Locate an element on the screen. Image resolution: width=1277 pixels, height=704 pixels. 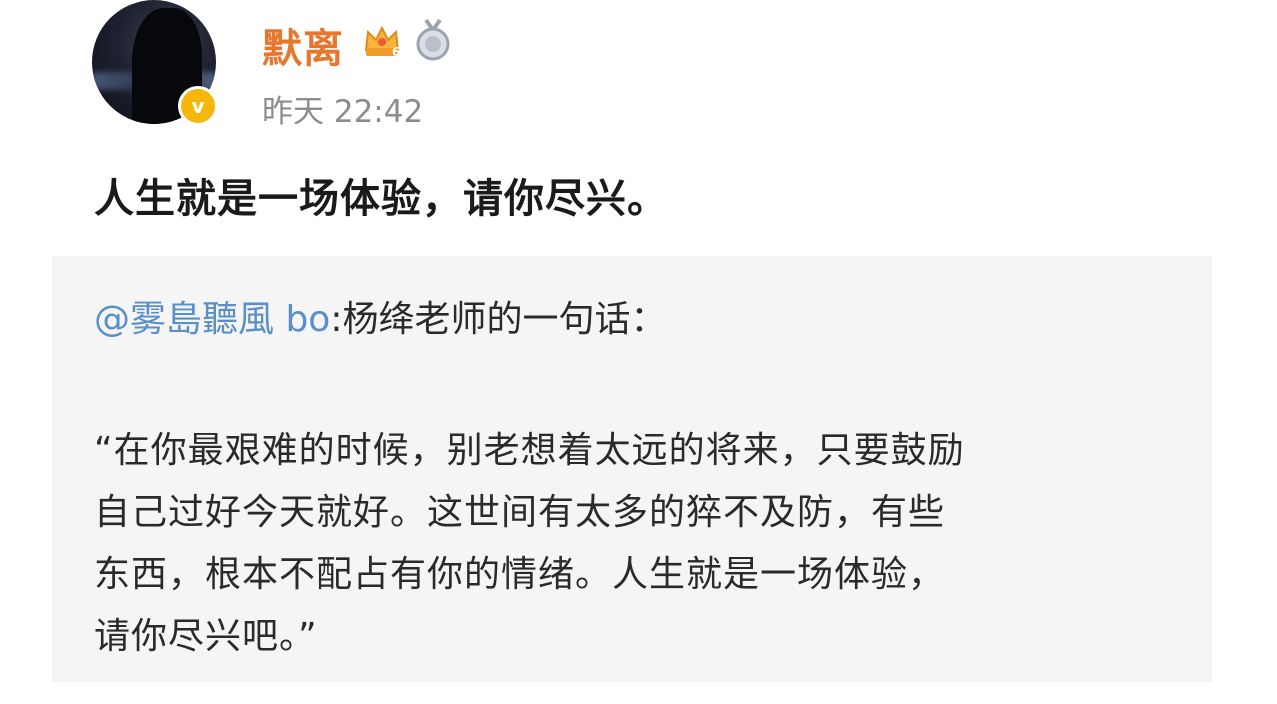
repost-header-text: :杨绛老师的一句话： is located at coordinates (498, 319).